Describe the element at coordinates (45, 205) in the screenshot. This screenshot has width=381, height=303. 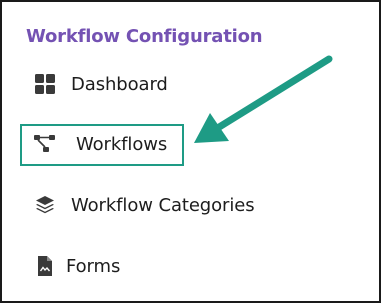
I see `layers-stack-icon` at that location.